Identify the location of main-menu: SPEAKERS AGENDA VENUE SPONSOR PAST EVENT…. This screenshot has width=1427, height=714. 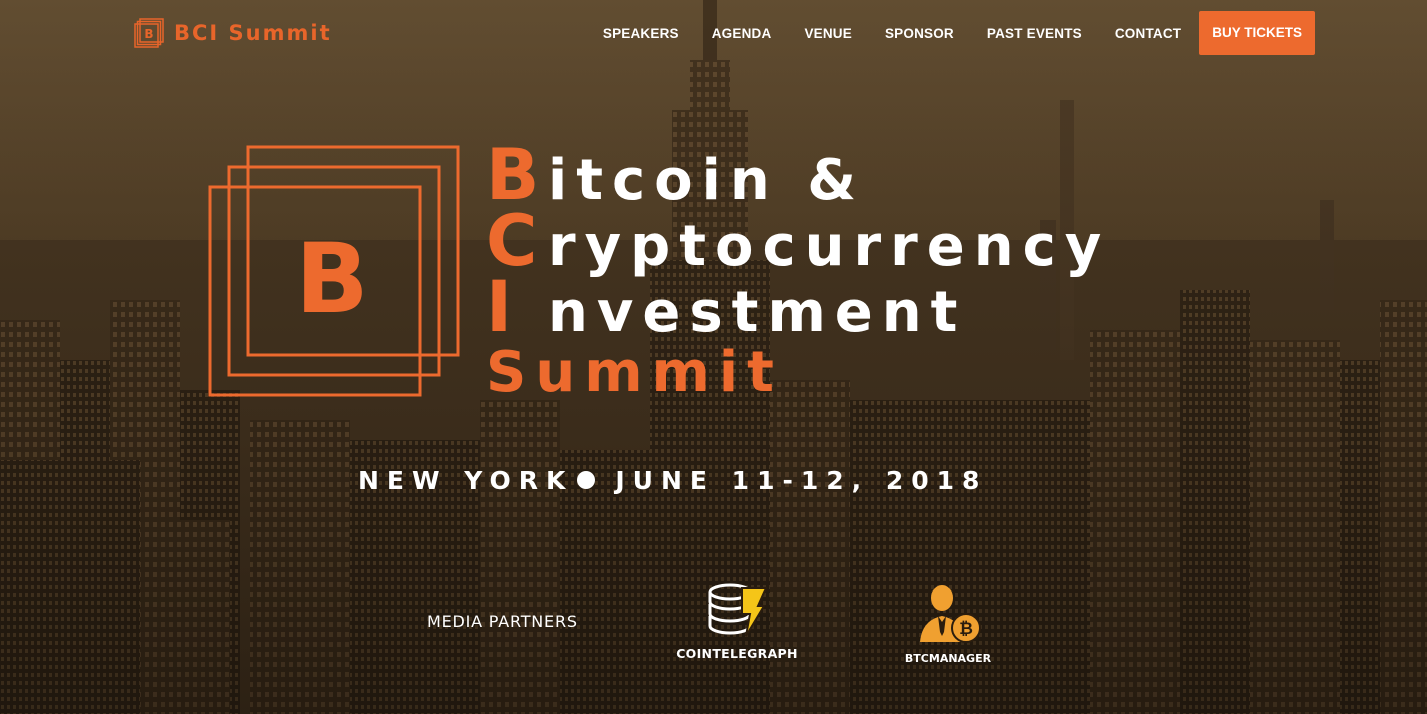
(959, 33).